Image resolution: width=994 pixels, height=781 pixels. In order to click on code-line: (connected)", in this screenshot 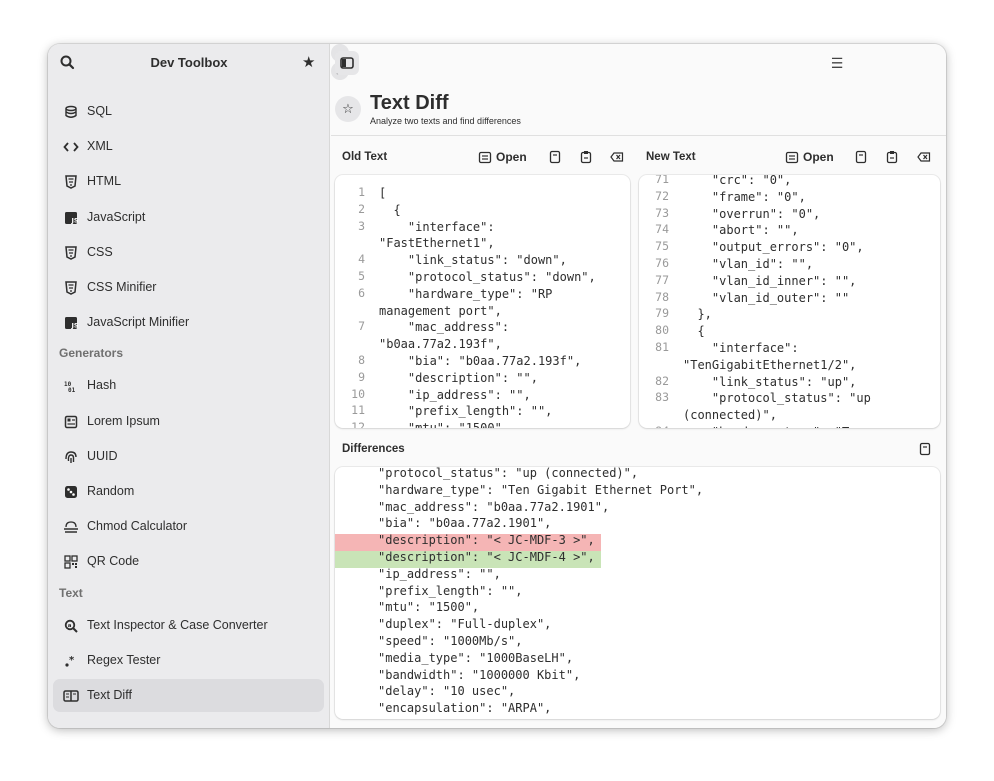, I will do `click(730, 415)`.